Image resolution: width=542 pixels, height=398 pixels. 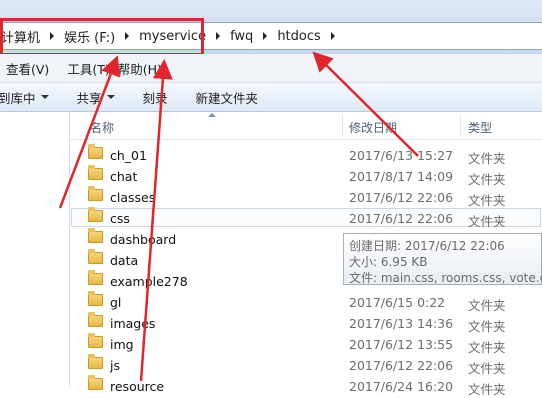 What do you see at coordinates (306, 197) in the screenshot?
I see `file-row: classes 2017/6/12 22:06 文件夹` at bounding box center [306, 197].